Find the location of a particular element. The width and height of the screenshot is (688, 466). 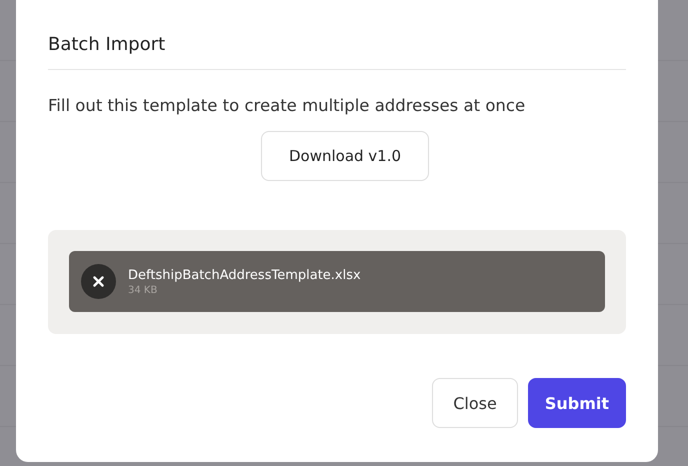

close-icon is located at coordinates (98, 281).